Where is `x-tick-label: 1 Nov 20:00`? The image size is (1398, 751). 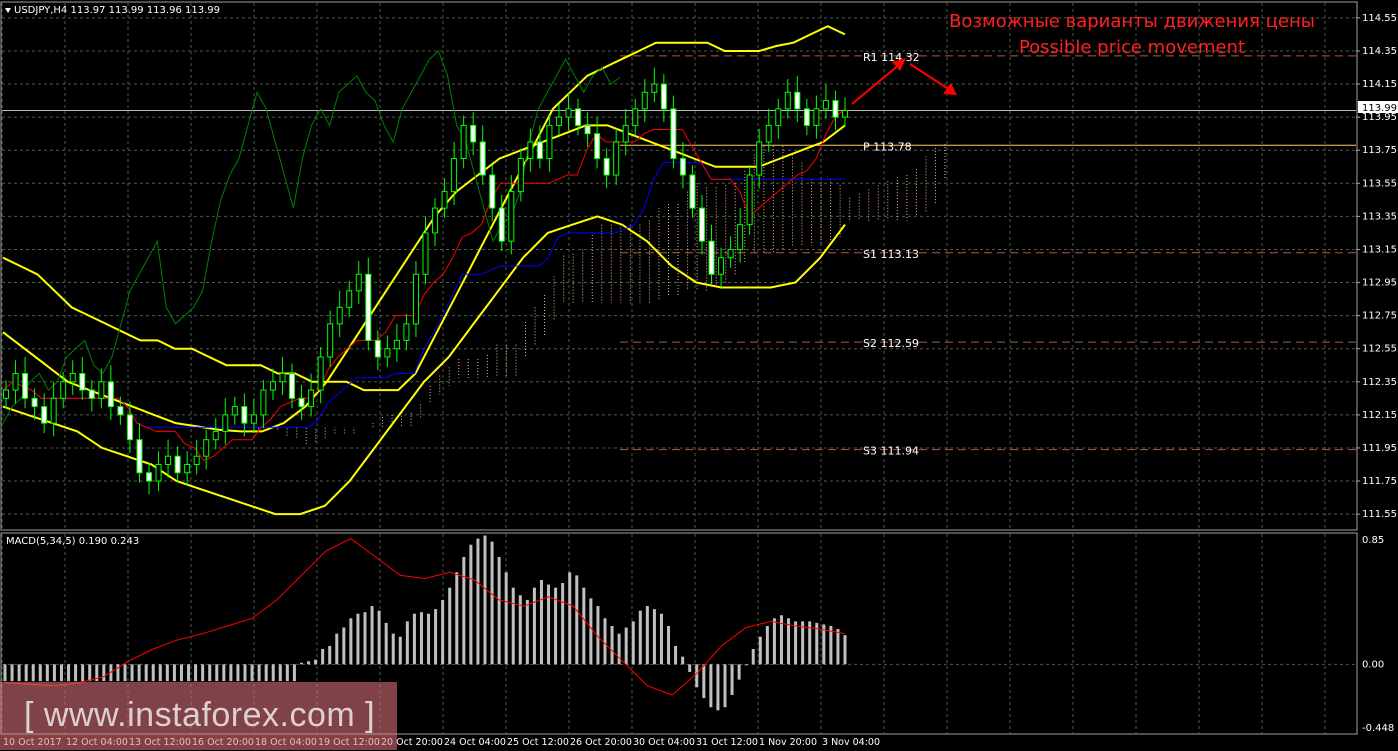
x-tick-label: 1 Nov 20:00 is located at coordinates (788, 742).